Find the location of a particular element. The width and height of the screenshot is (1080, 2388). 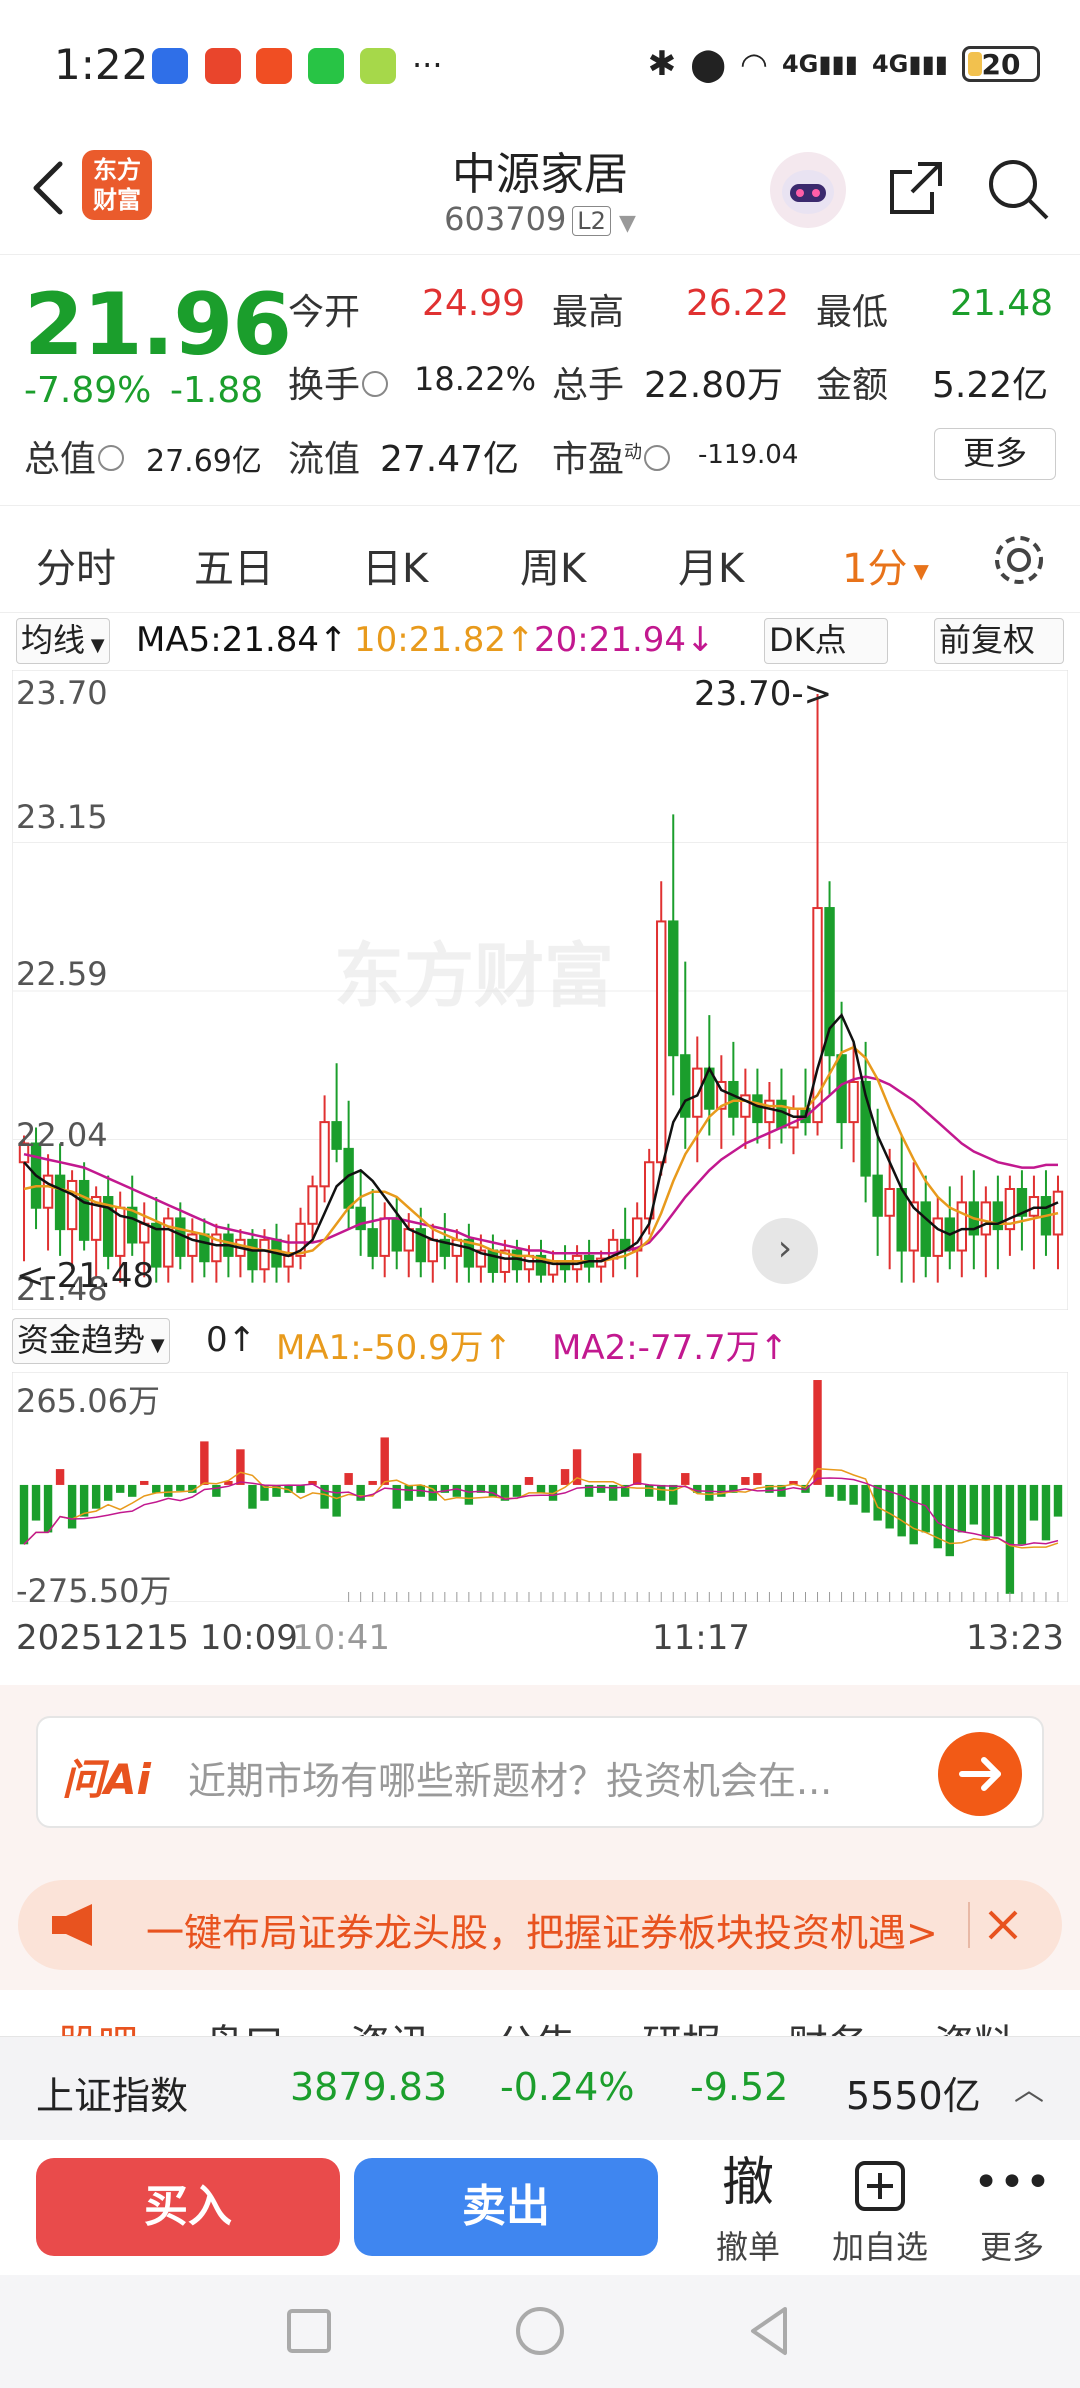

tab-monthly-k: 月K is located at coordinates (711, 565).